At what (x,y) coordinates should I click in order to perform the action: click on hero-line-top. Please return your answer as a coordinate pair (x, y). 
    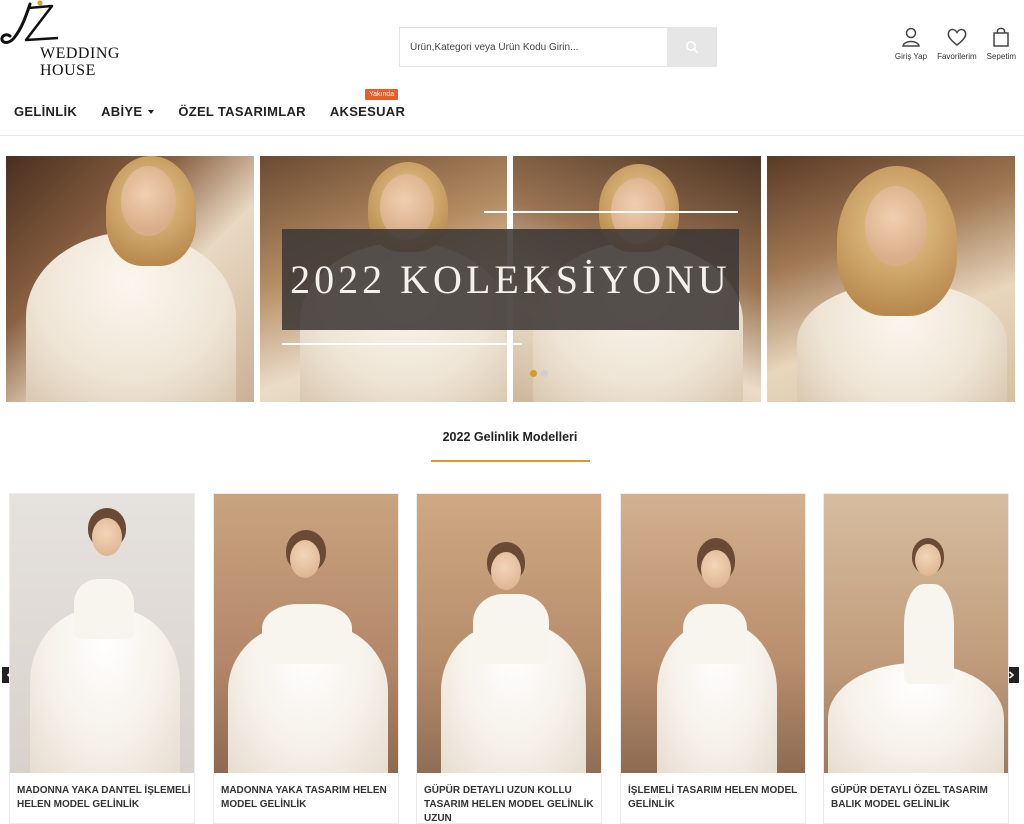
    Looking at the image, I should click on (611, 212).